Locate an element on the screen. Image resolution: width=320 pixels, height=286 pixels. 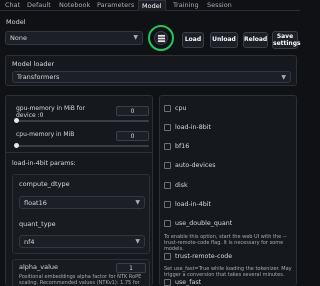
load-4bit-params-label: load-in-4bit params: is located at coordinates (44, 163).